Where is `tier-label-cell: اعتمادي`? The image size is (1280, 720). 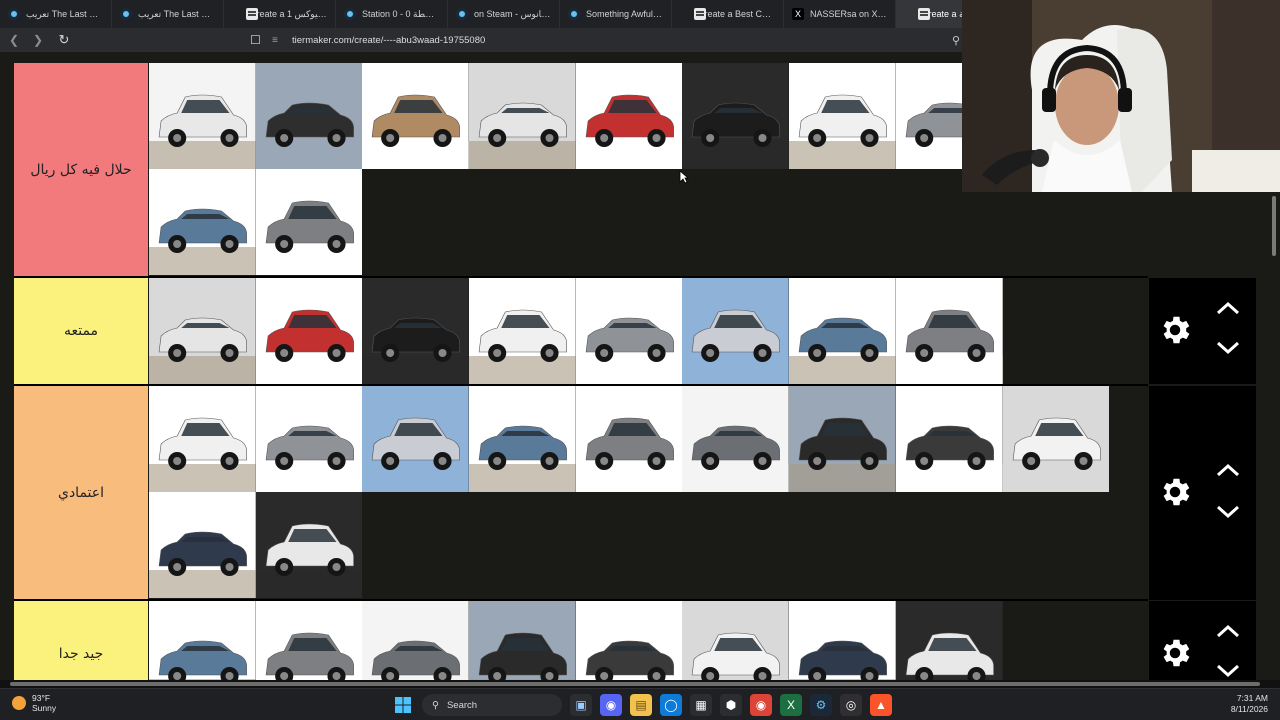
tier-label-cell: اعتمادي is located at coordinates (81, 493).